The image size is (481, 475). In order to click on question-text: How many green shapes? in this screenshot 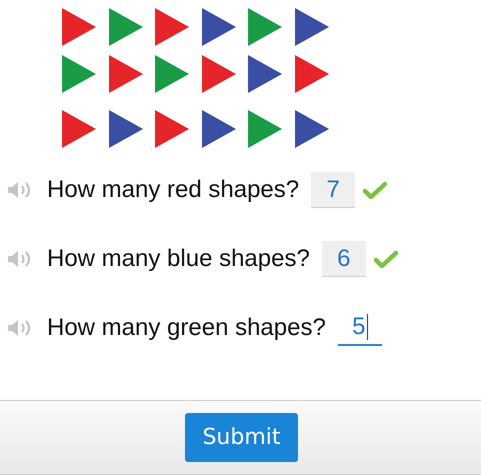, I will do `click(186, 328)`.